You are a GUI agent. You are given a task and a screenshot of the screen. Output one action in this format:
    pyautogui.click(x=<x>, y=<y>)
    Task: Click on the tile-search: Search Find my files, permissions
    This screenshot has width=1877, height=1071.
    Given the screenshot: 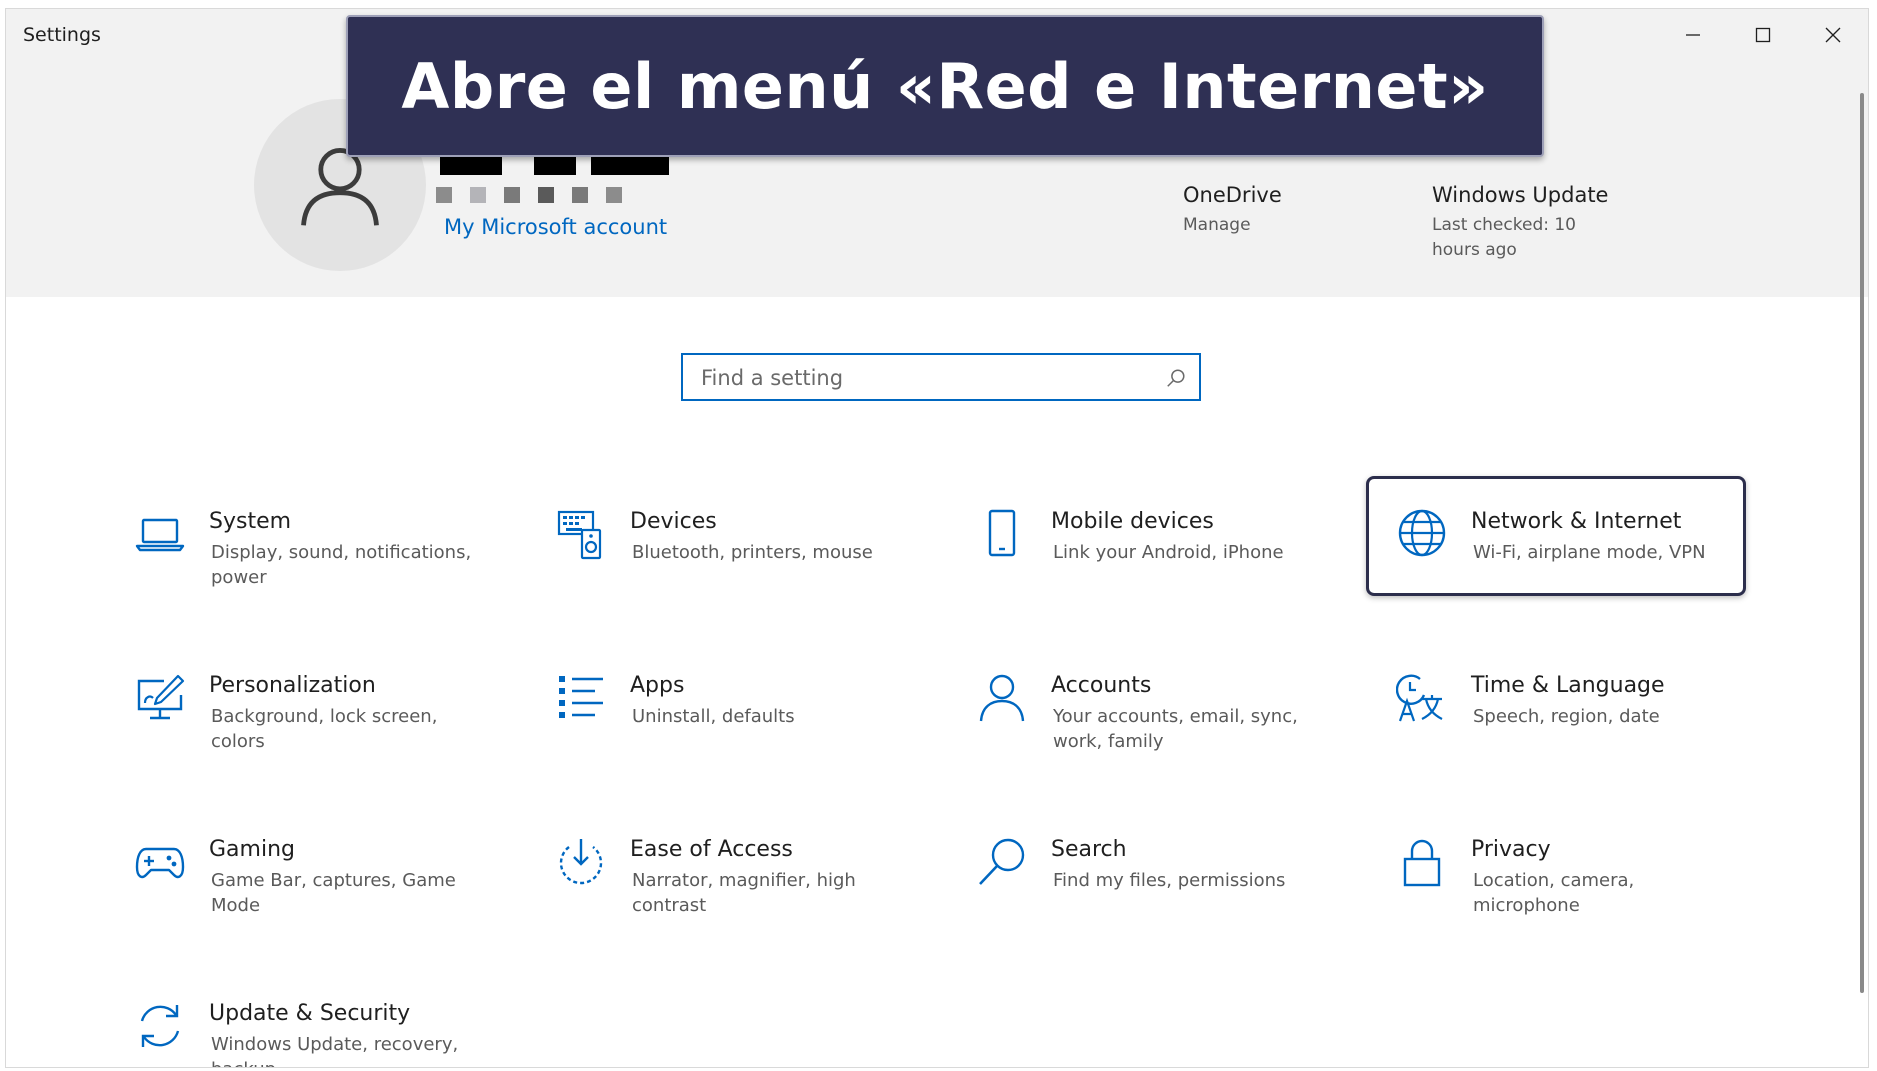 What is the action you would take?
    pyautogui.click(x=1176, y=897)
    